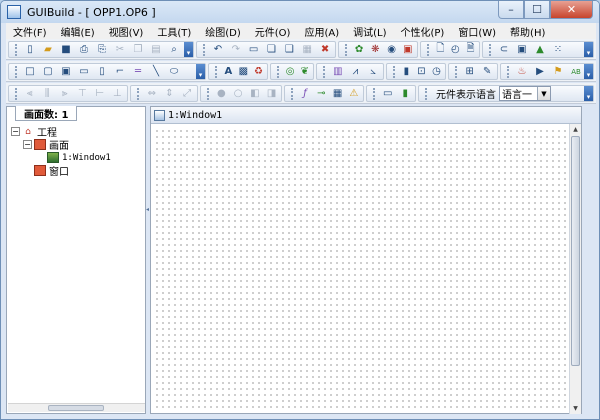  Describe the element at coordinates (243, 72) in the screenshot. I see `bitmap-icon: ▩` at that location.